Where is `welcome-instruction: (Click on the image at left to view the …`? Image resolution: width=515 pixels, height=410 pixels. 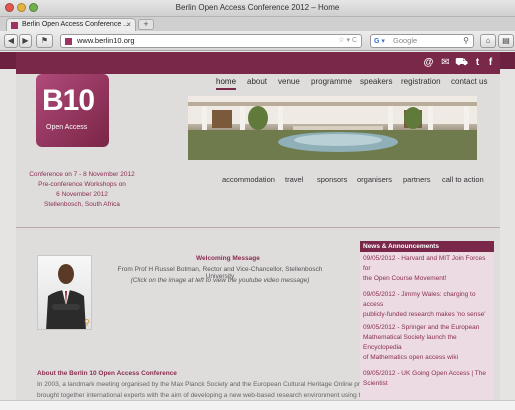
welcome-instruction: (Click on the image at left to view the … is located at coordinates (220, 280).